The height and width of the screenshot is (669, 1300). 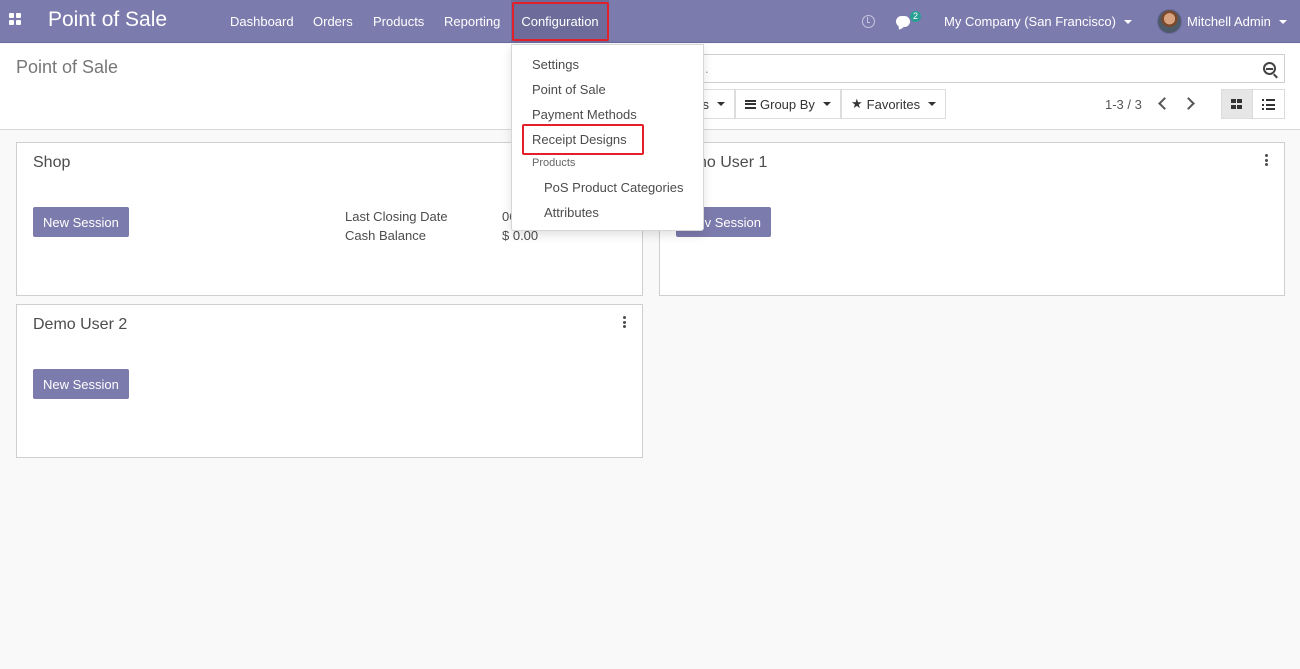 What do you see at coordinates (52, 162) in the screenshot?
I see `card-title: Shop` at bounding box center [52, 162].